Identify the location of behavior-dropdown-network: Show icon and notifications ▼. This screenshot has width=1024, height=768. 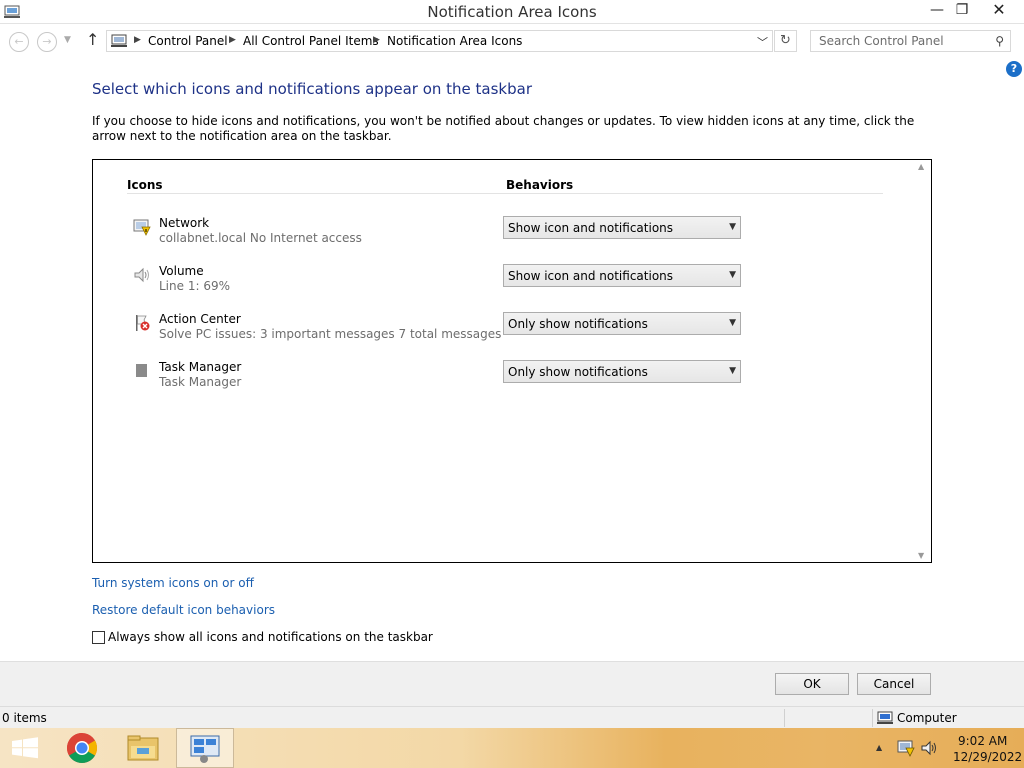
(622, 227).